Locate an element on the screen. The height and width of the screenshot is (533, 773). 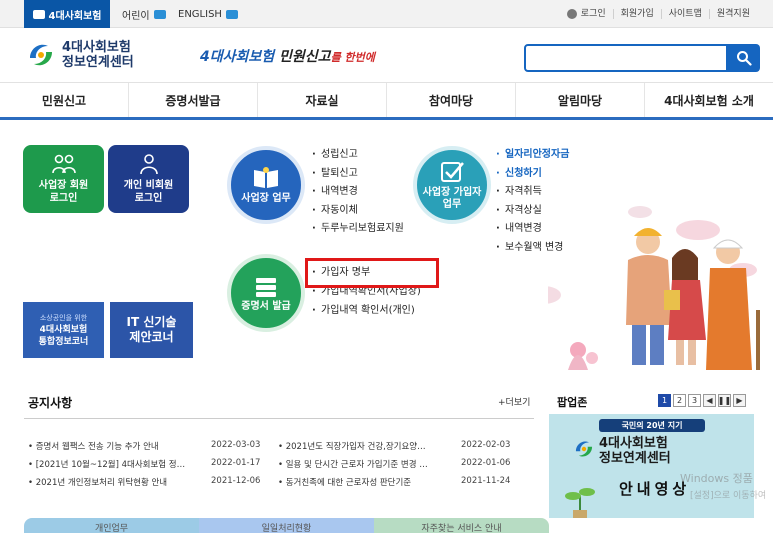
quick-daily-status: 일일처리현황 is located at coordinates (286, 525).